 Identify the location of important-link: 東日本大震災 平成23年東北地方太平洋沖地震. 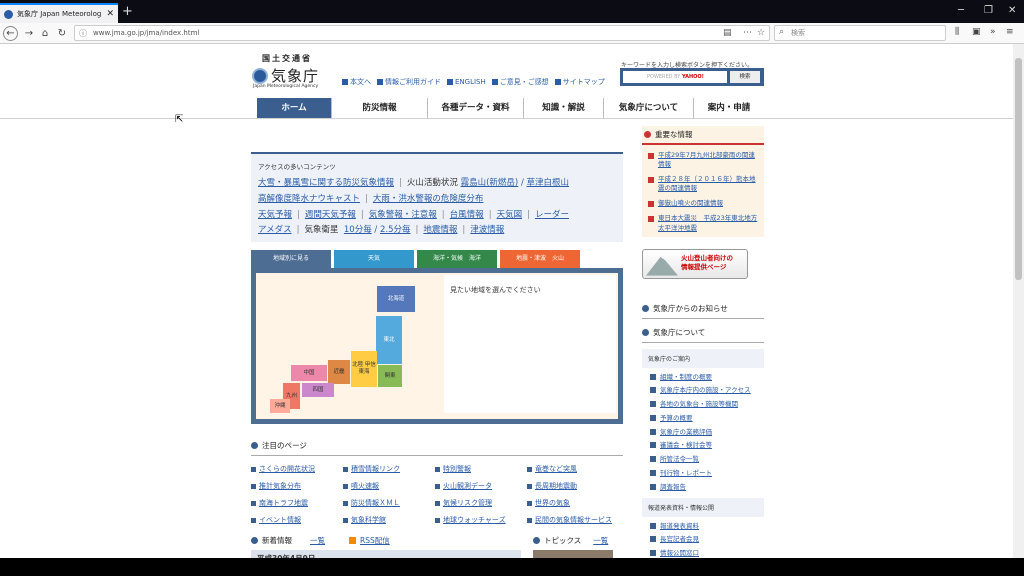
(704, 223).